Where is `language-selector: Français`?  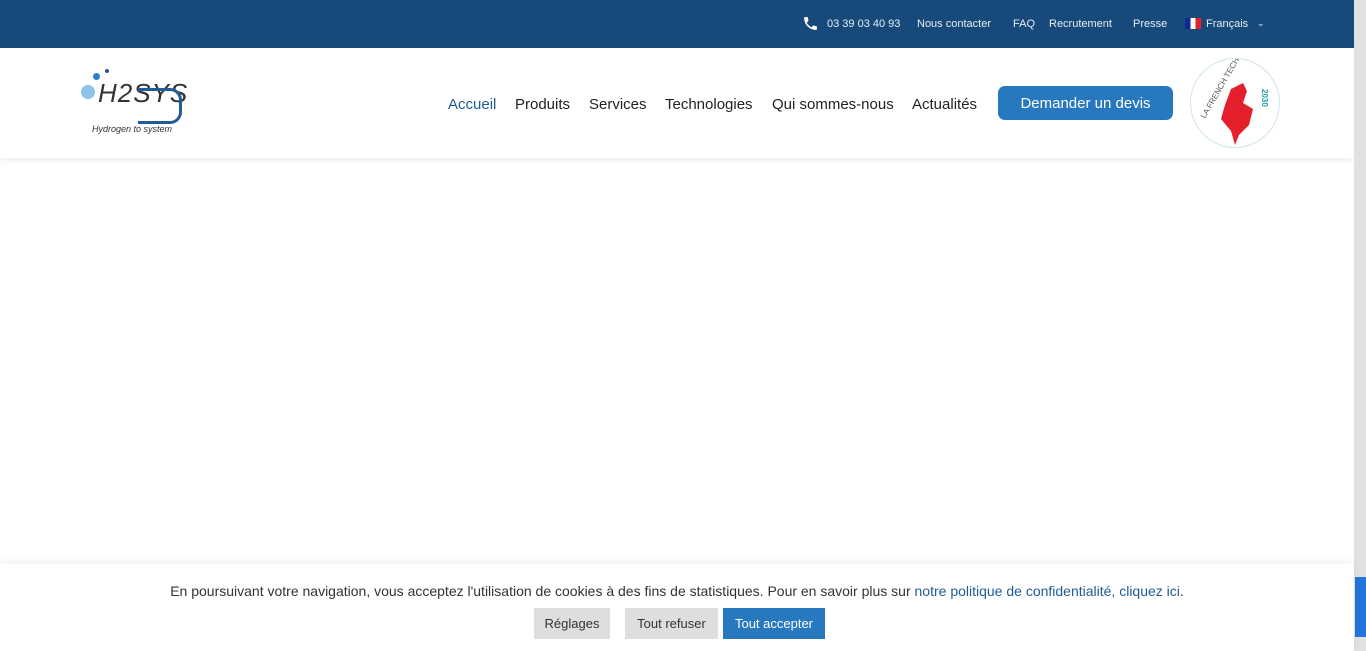 language-selector: Français is located at coordinates (1227, 24).